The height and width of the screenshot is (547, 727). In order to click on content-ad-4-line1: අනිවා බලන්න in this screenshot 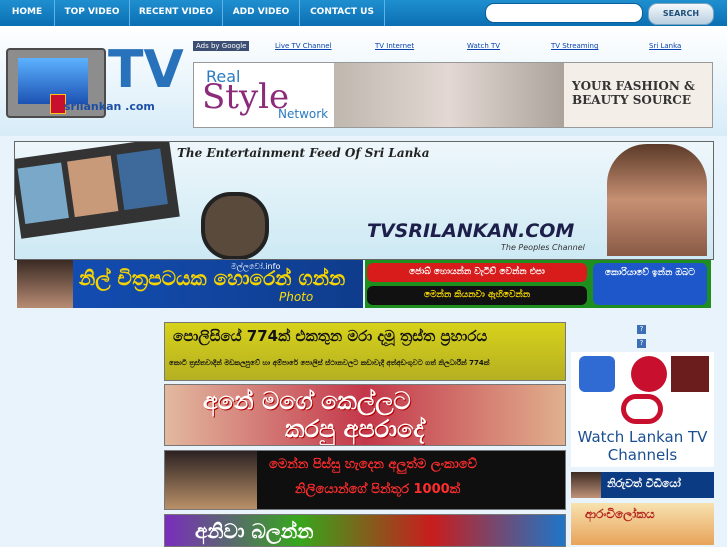, I will do `click(254, 531)`.